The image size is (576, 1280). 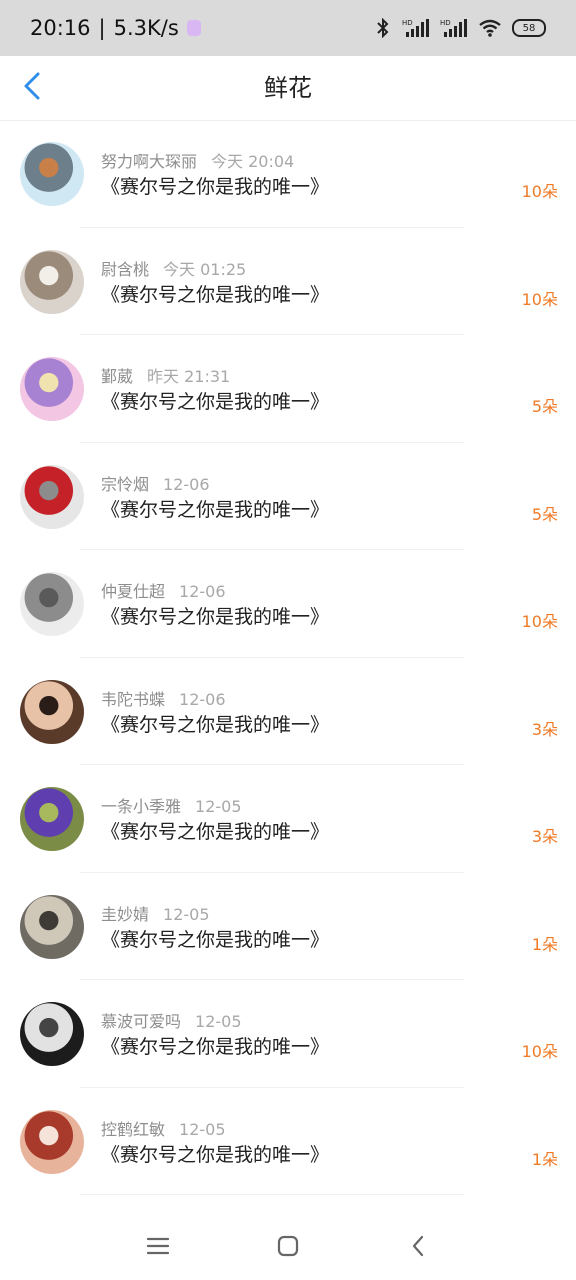 What do you see at coordinates (60, 28) in the screenshot?
I see `status-time: 20:16` at bounding box center [60, 28].